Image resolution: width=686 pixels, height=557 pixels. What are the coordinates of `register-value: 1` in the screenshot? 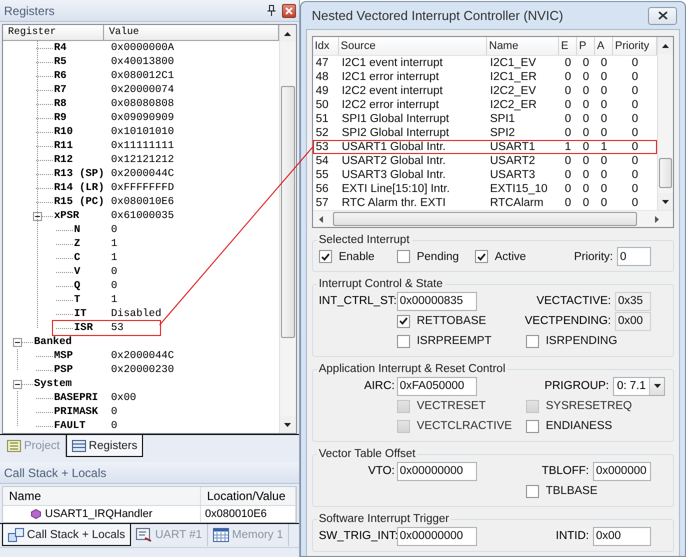 It's located at (114, 300).